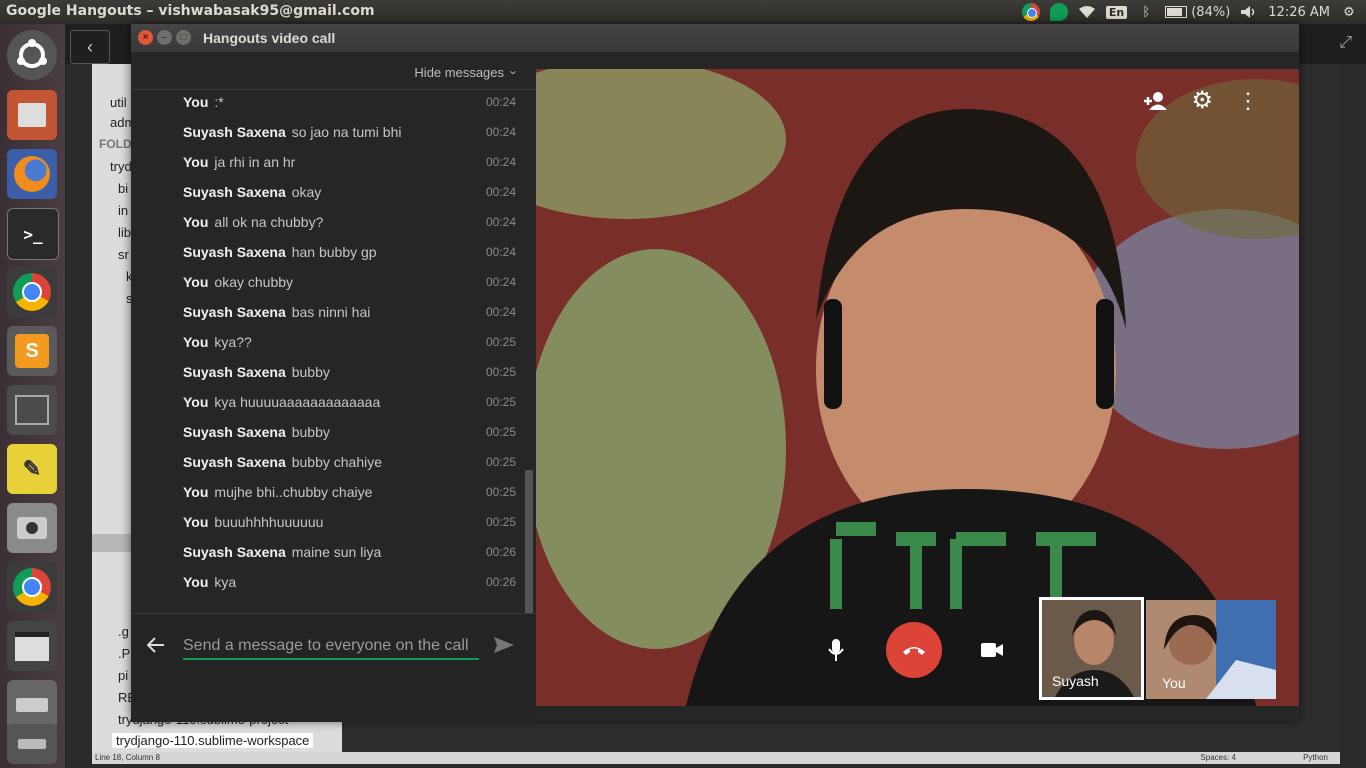 This screenshot has height=768, width=1366. Describe the element at coordinates (1087, 12) in the screenshot. I see `wifi-icon` at that location.